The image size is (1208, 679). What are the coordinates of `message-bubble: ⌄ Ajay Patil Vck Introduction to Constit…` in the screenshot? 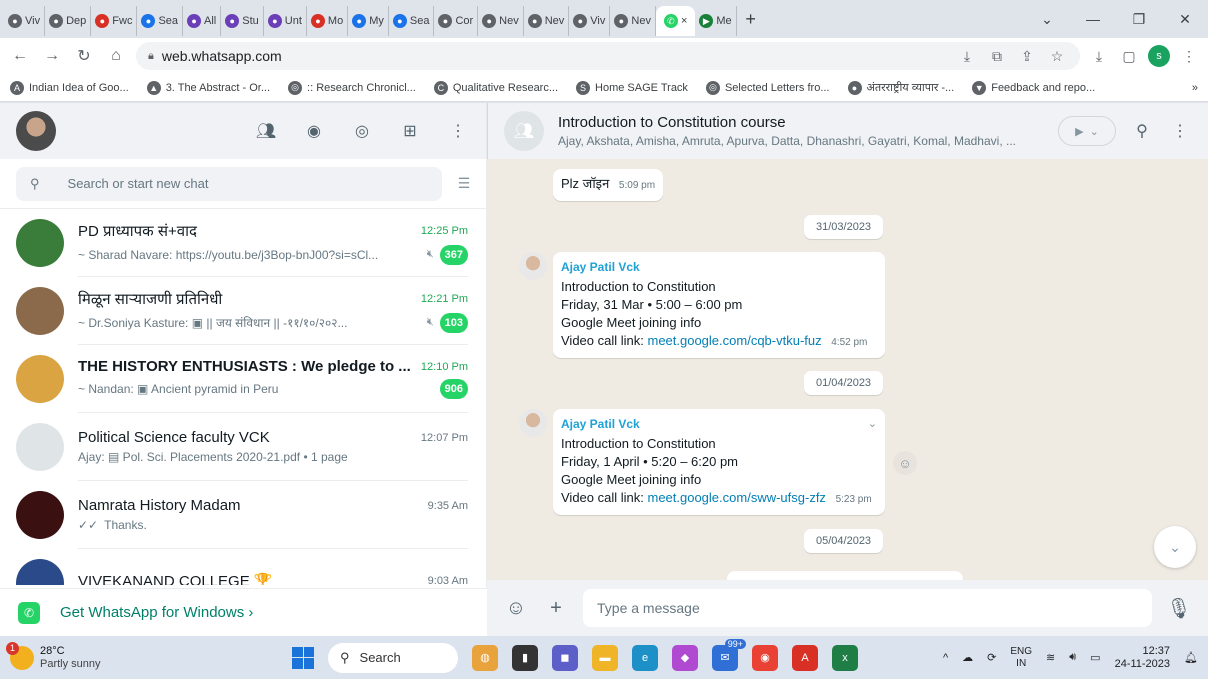 It's located at (719, 462).